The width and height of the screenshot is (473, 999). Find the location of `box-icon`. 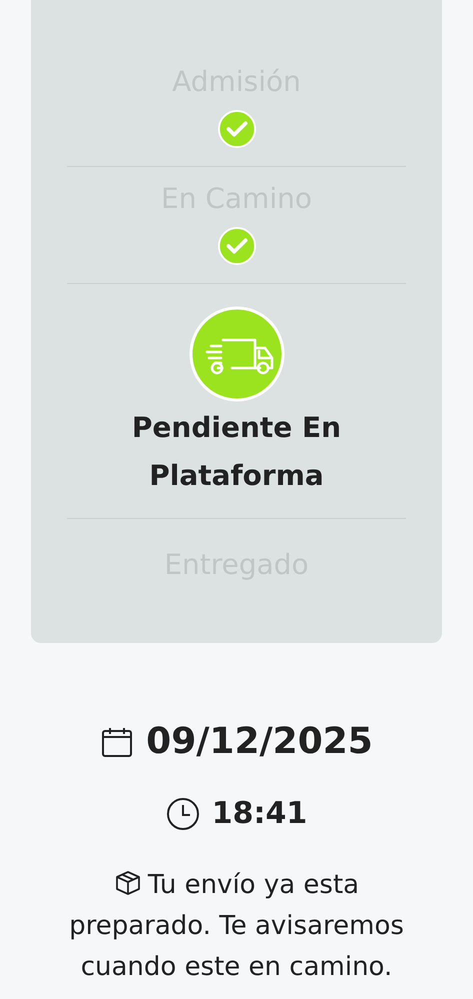

box-icon is located at coordinates (128, 883).